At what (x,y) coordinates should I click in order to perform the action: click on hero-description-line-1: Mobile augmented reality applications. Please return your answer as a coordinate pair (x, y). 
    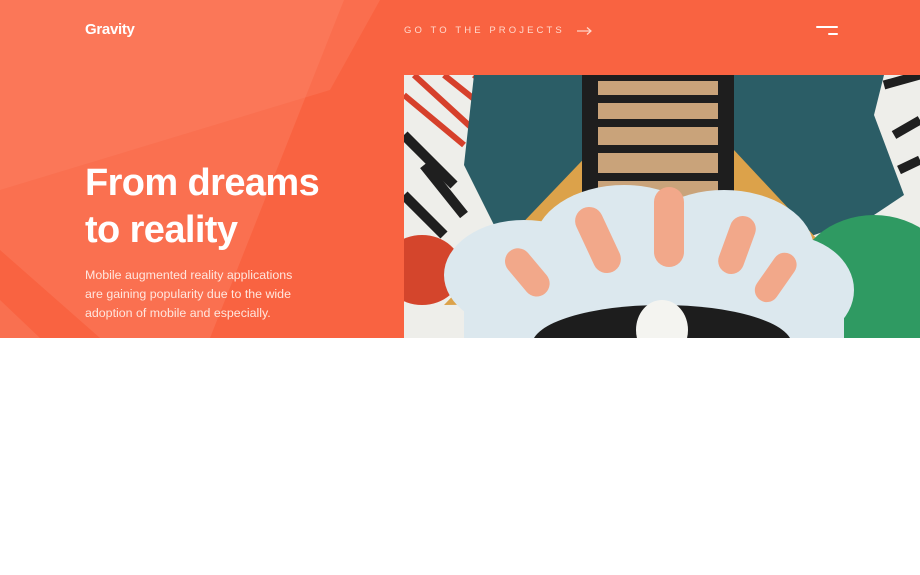
    Looking at the image, I should click on (189, 275).